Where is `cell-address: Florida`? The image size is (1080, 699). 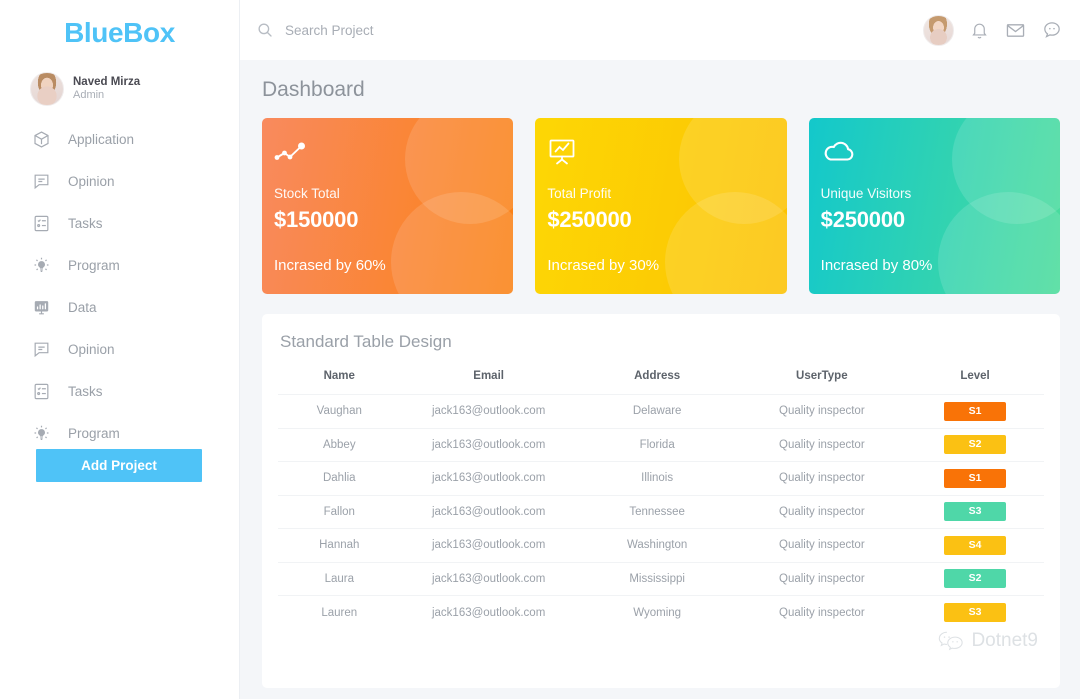
cell-address: Florida is located at coordinates (657, 444).